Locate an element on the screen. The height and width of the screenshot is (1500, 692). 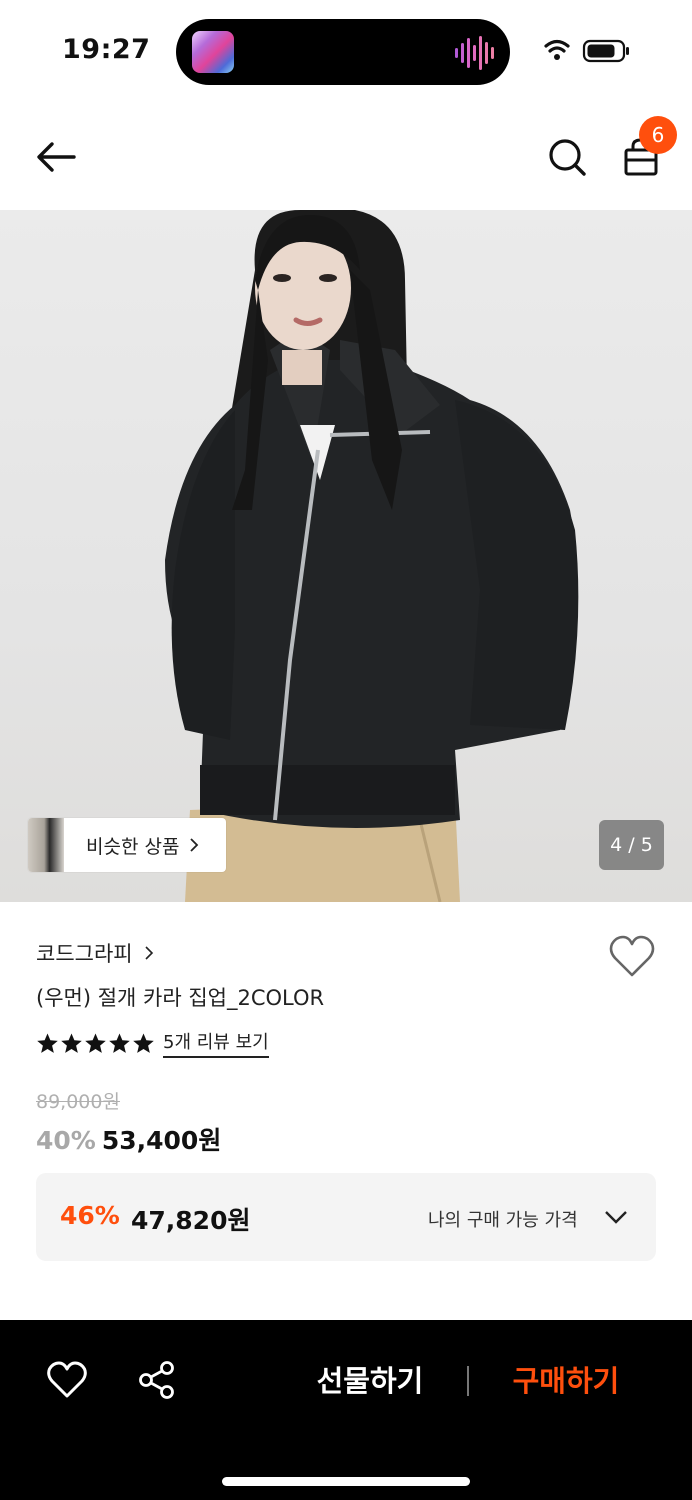
share-icon is located at coordinates (157, 1380).